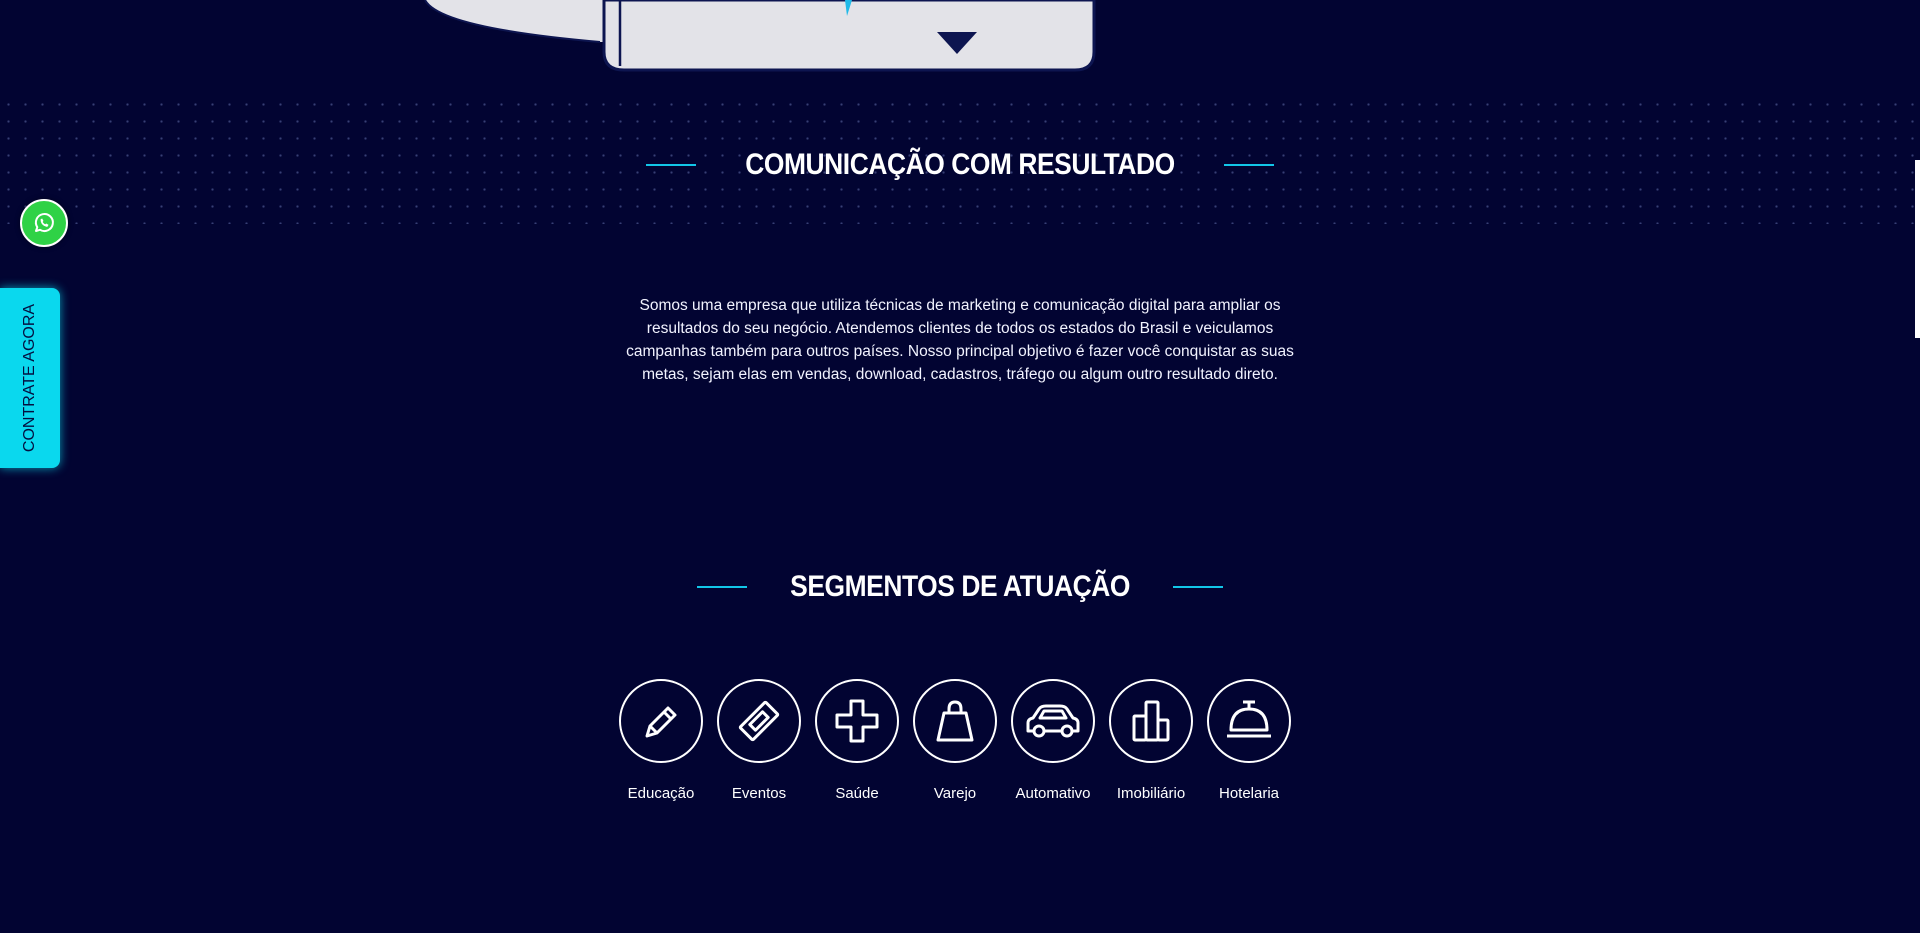 The width and height of the screenshot is (1920, 933). What do you see at coordinates (857, 793) in the screenshot?
I see `segment-label: Saúde` at bounding box center [857, 793].